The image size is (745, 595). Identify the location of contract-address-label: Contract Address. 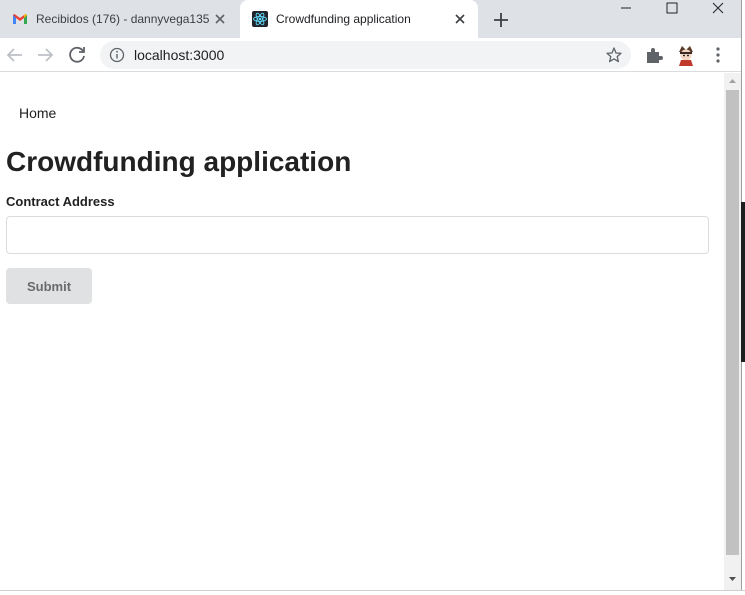
(60, 201).